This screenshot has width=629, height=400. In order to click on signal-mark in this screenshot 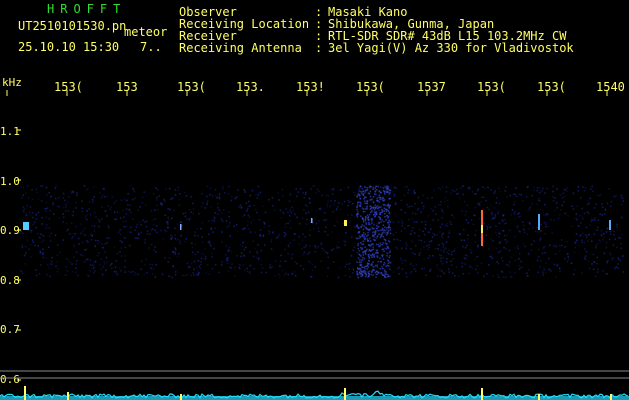, I will do `click(482, 229)`.